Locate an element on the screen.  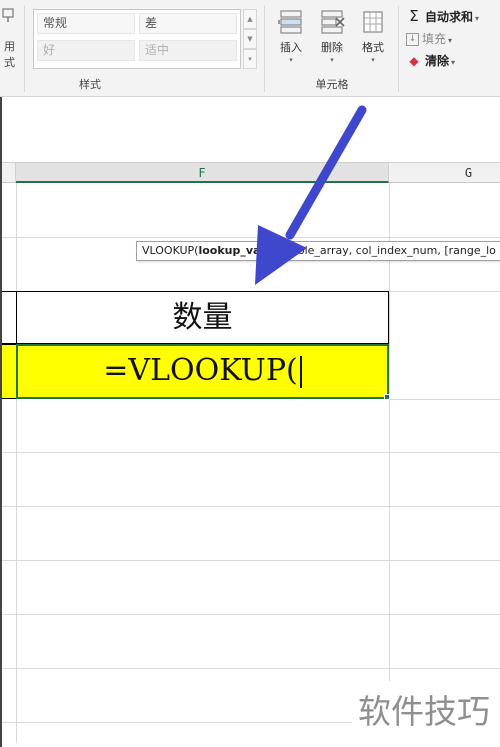
insert-cells-icon is located at coordinates (290, 22).